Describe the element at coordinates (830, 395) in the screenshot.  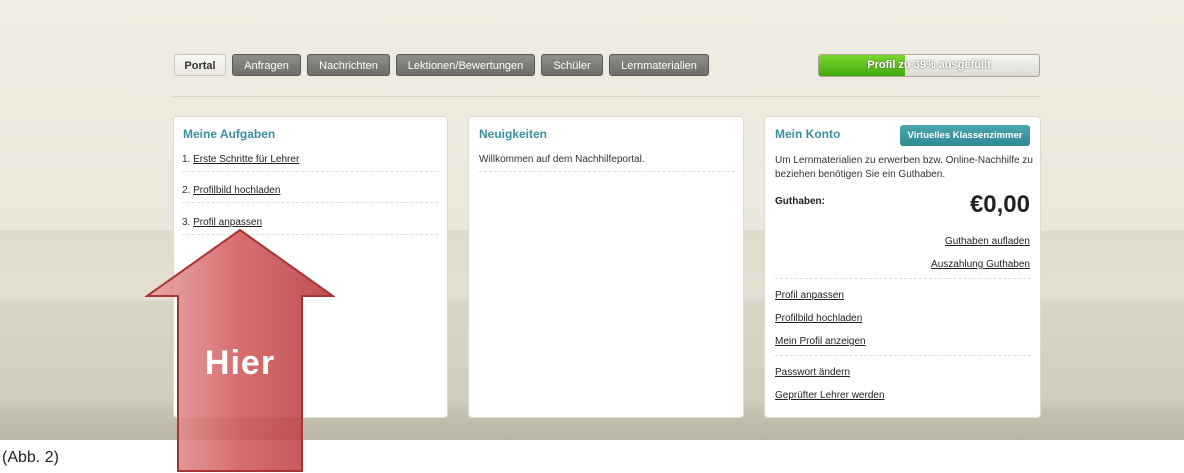
I see `link-gepruefter-lehrer: Geprüfter Lehrer werden` at that location.